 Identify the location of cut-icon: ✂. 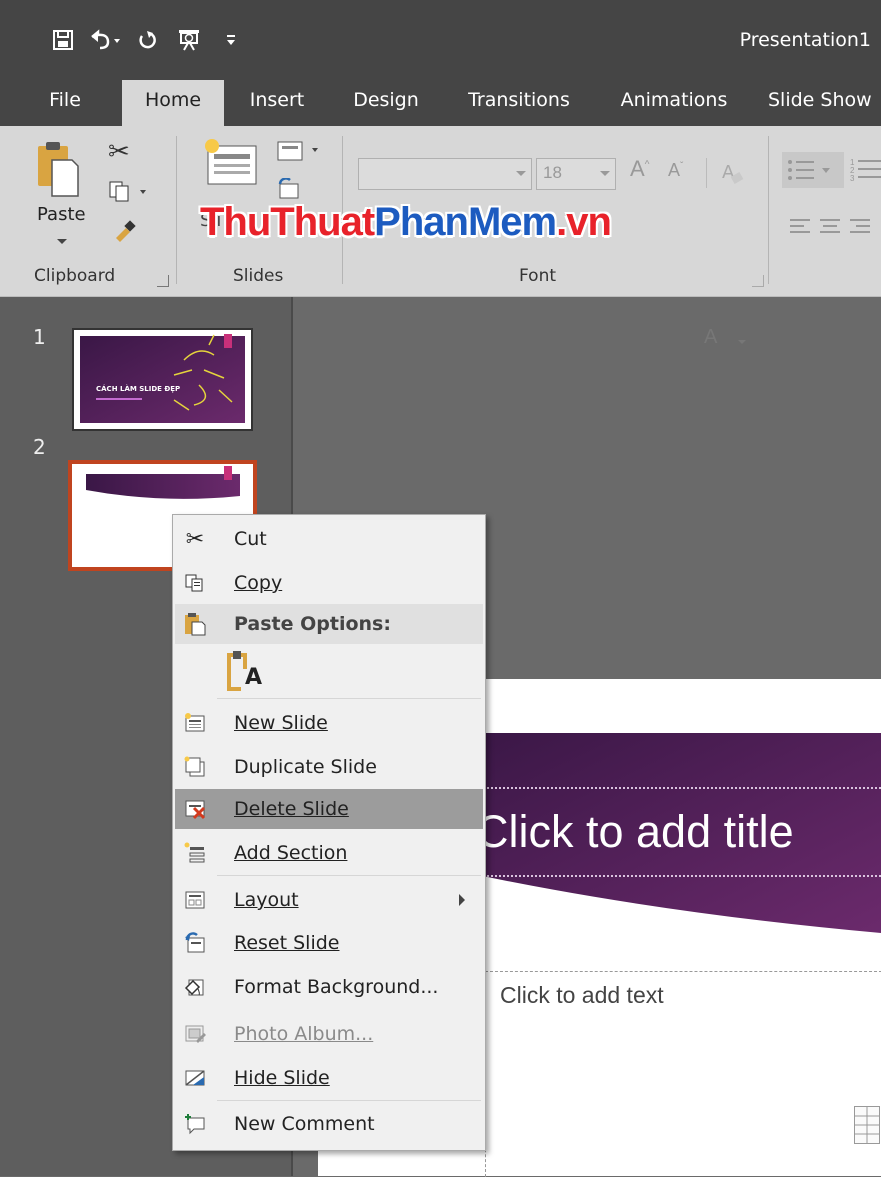
(119, 151).